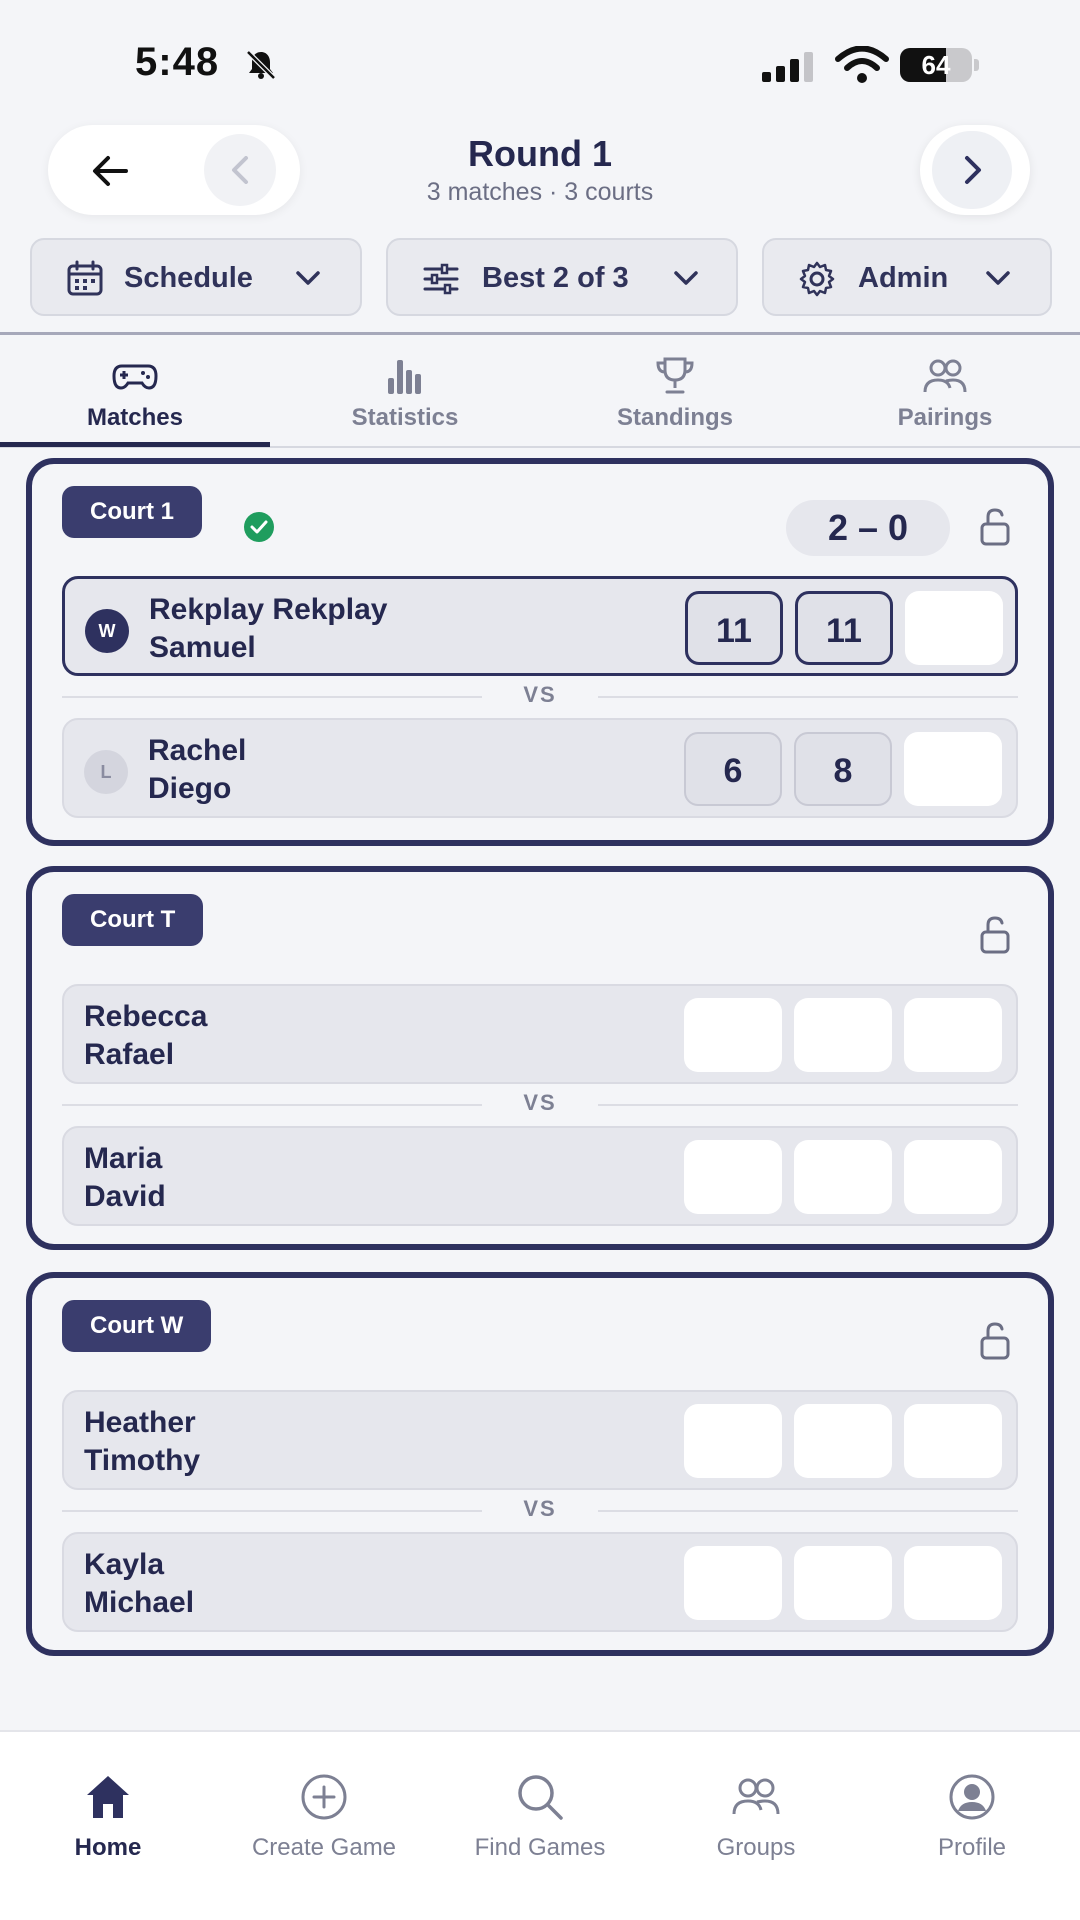  Describe the element at coordinates (85, 278) in the screenshot. I see `calendar-icon` at that location.